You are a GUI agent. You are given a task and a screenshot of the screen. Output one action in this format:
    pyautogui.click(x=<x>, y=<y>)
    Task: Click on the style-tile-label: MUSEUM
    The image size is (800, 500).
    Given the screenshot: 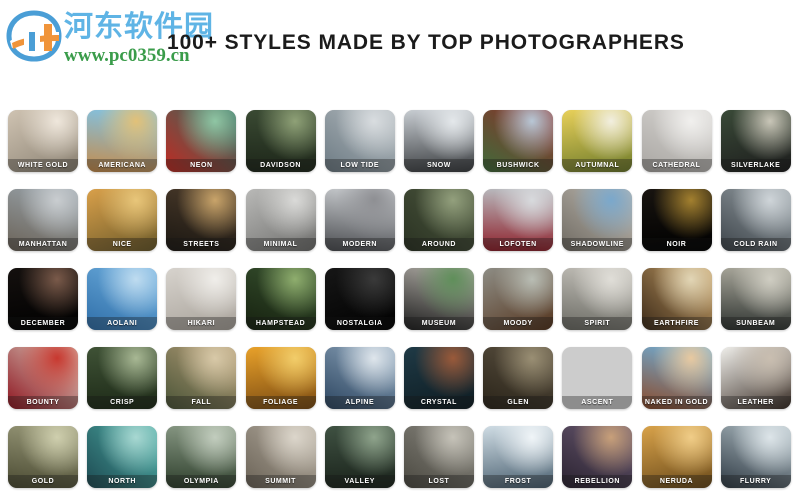 What is the action you would take?
    pyautogui.click(x=438, y=323)
    